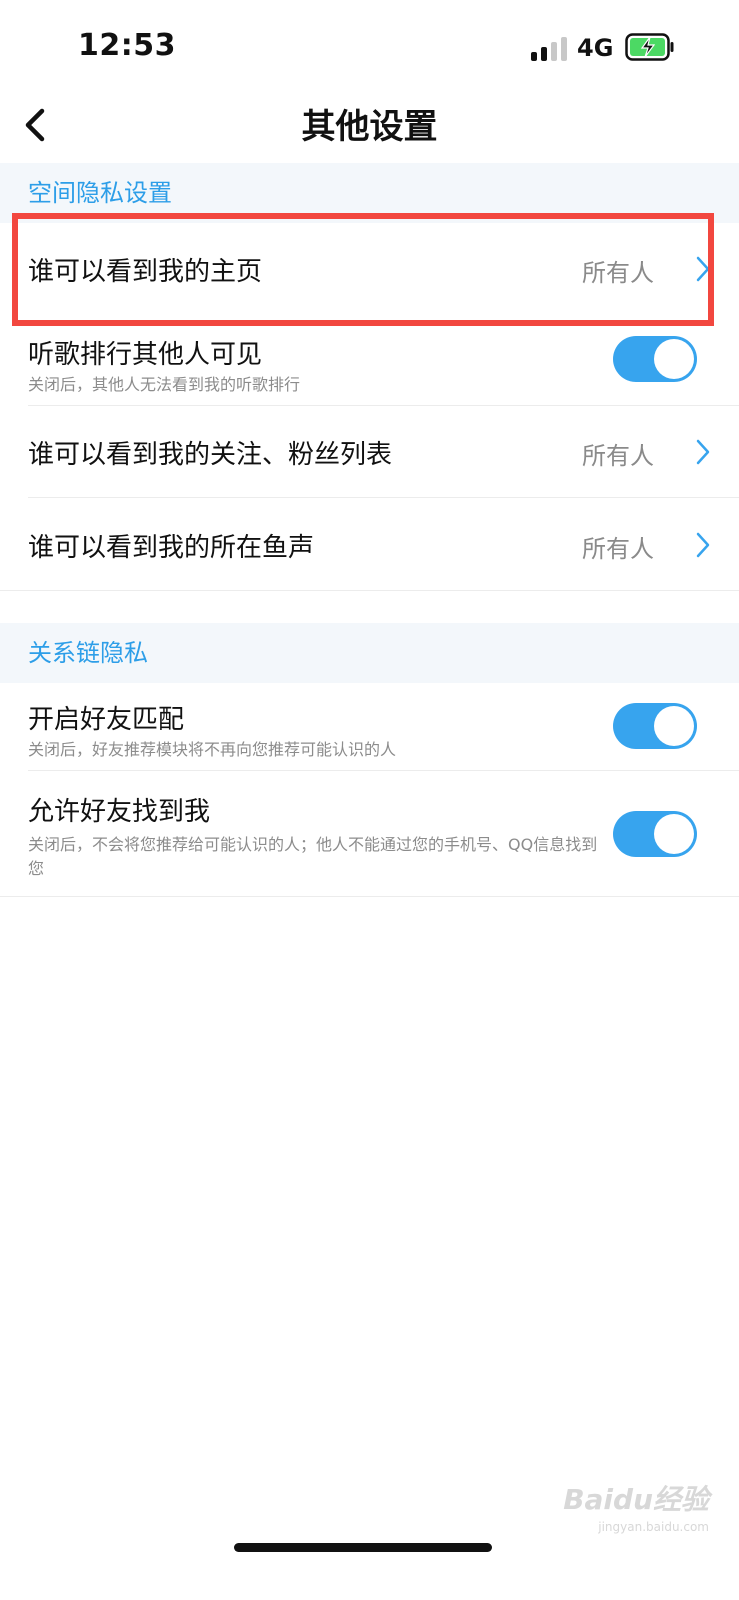 This screenshot has width=739, height=1600. I want to click on nav-bar: 其他设置, so click(369, 130).